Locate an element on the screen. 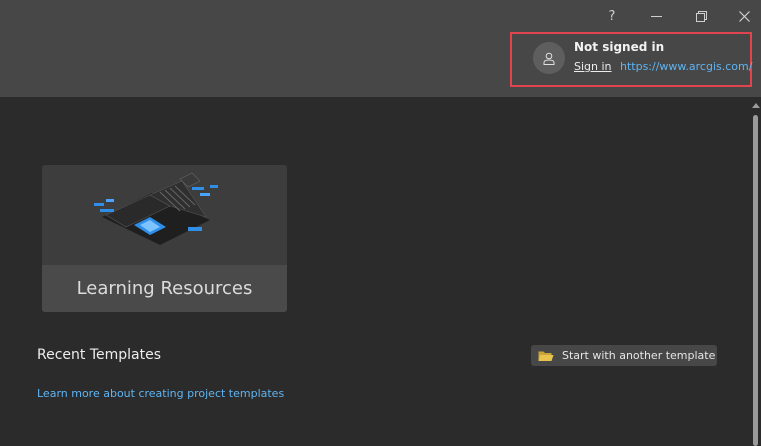  folder-icon is located at coordinates (546, 356).